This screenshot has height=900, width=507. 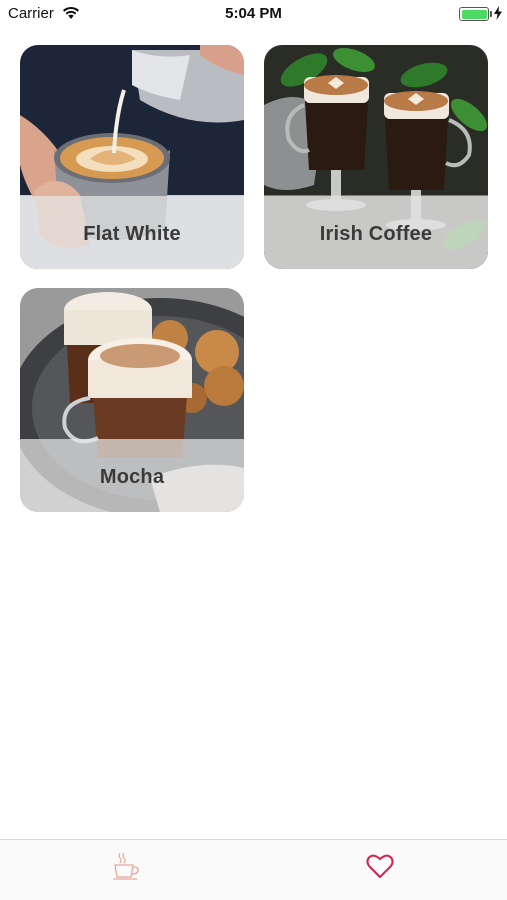 I want to click on drink-name: Irish Coffee, so click(x=376, y=234).